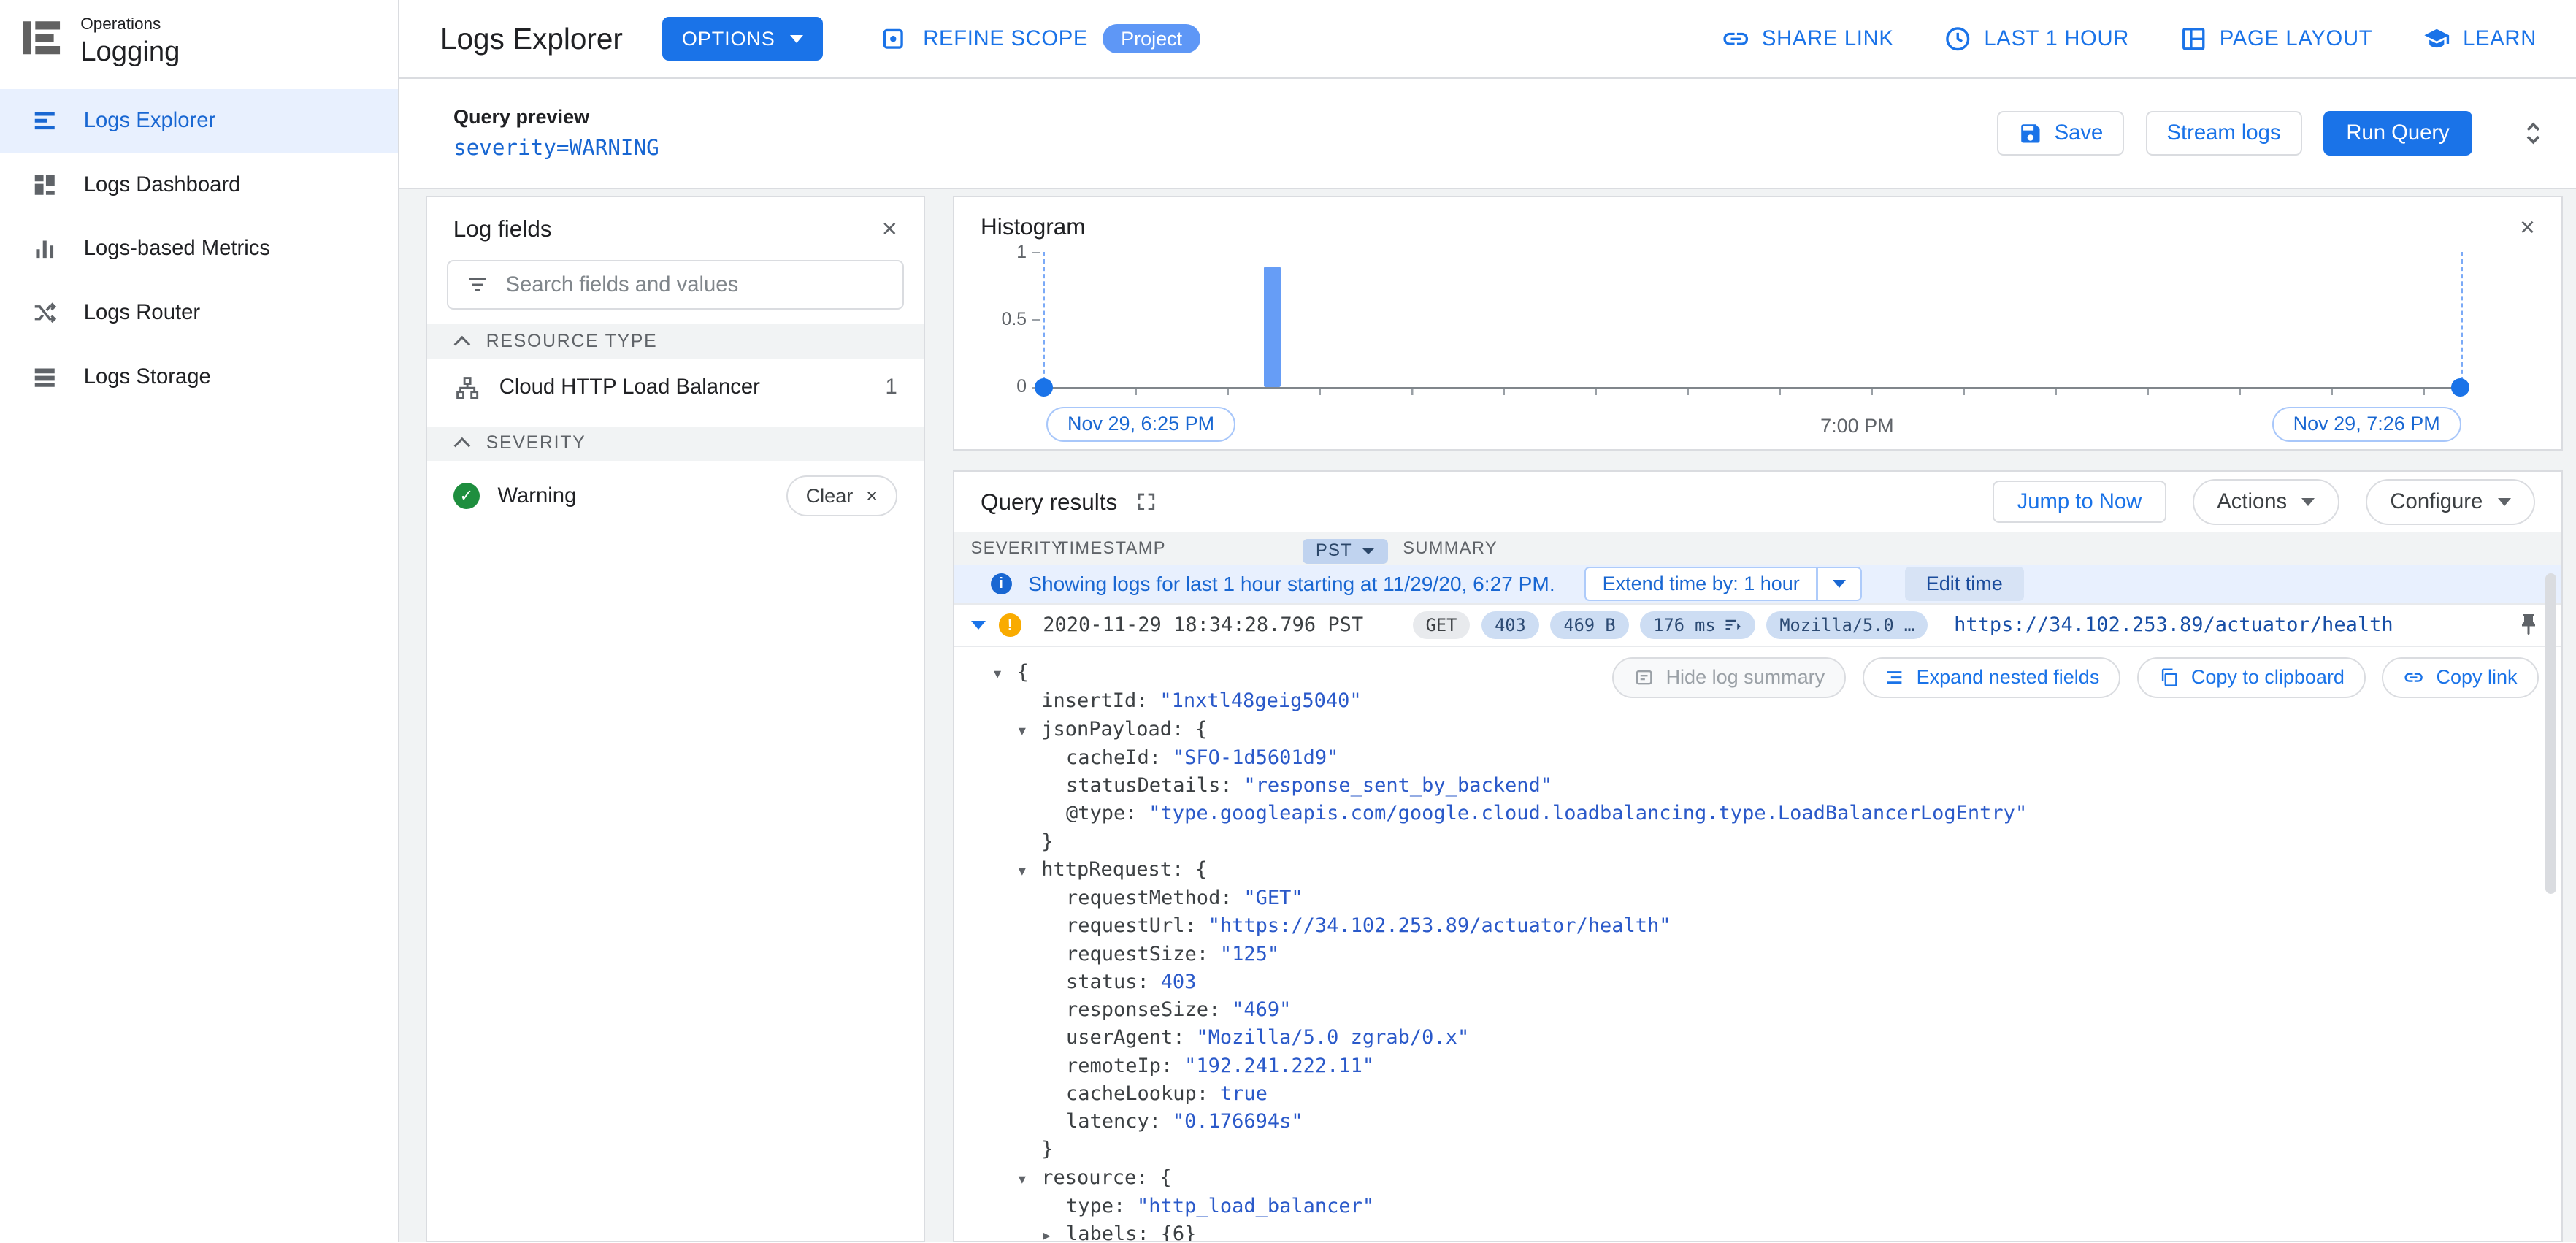 The image size is (2576, 1243). What do you see at coordinates (2366, 424) in the screenshot?
I see `range-end-label: Nov 29, 7:26 PM` at bounding box center [2366, 424].